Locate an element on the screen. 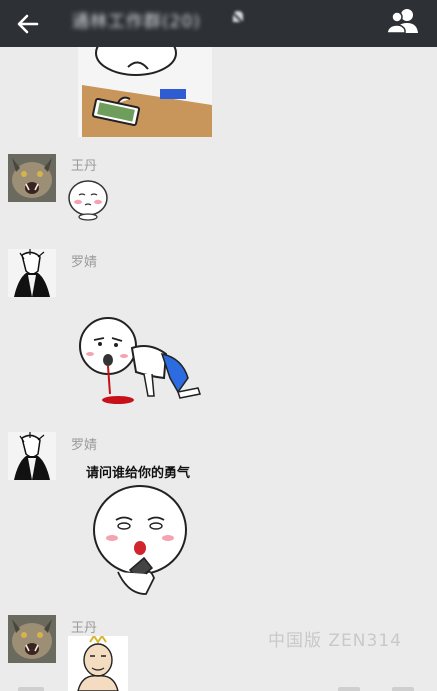  bell-muted-icon is located at coordinates (238, 18).